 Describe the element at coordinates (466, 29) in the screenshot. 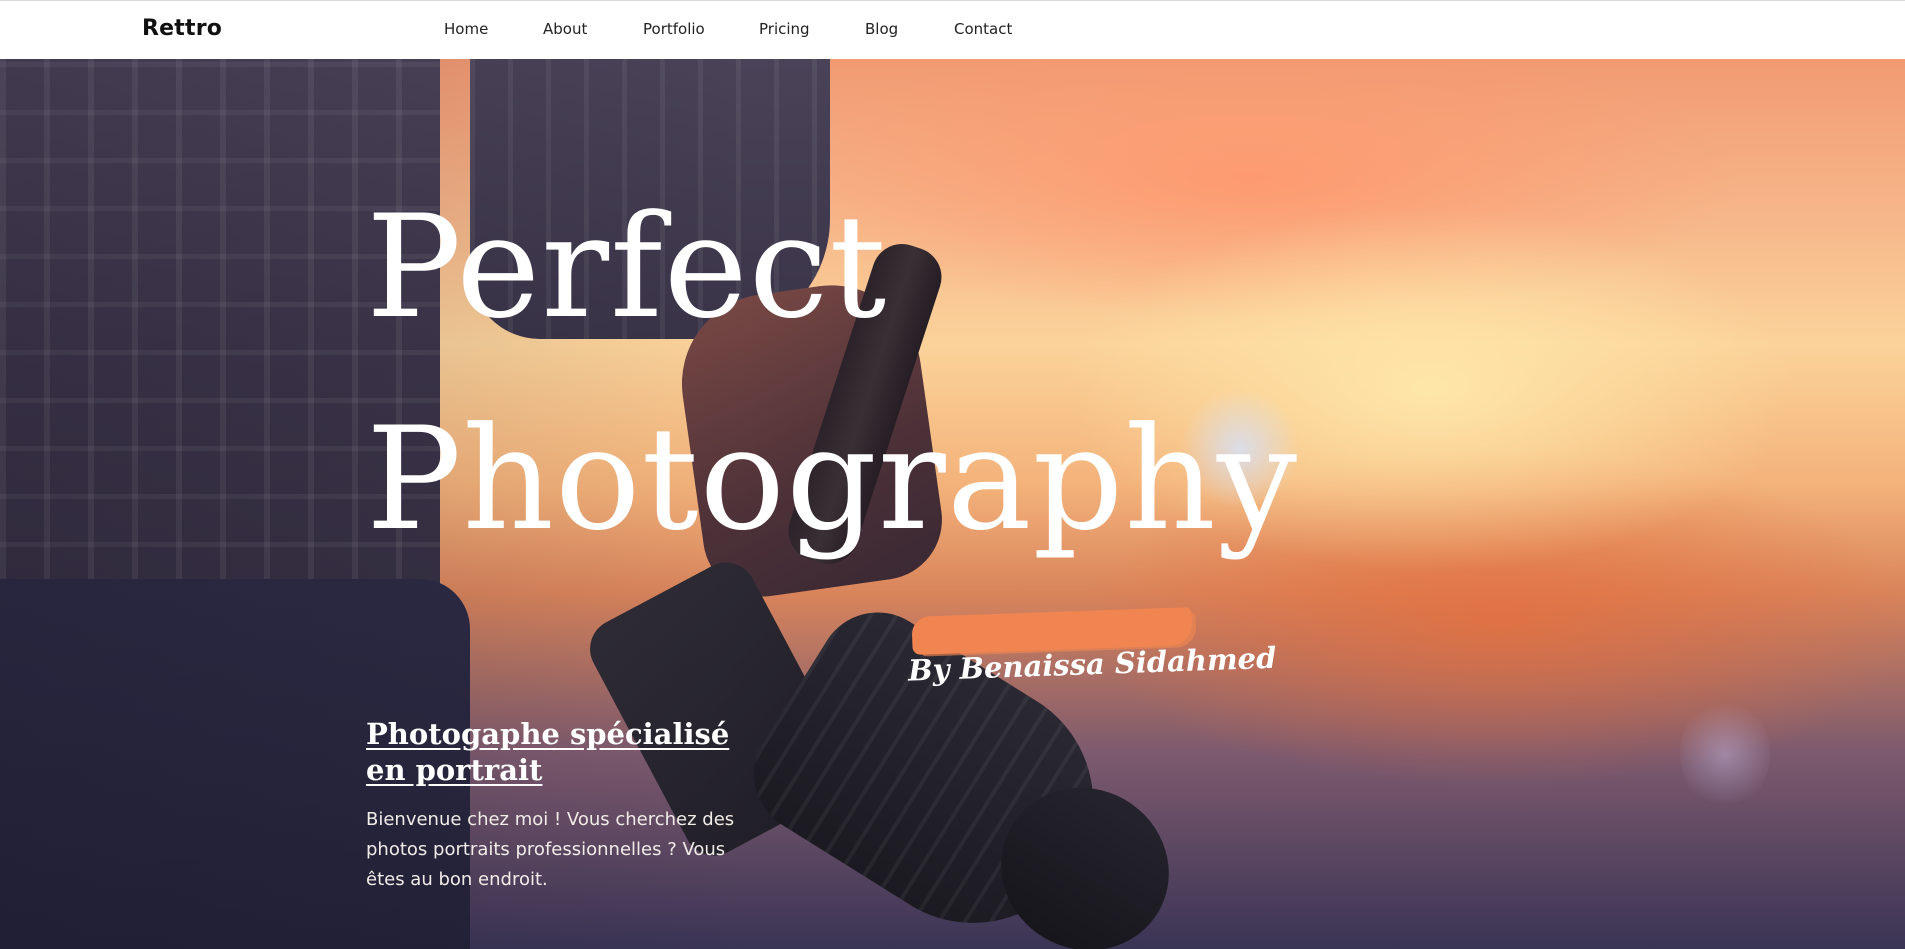

I see `nav-home-link: Home` at that location.